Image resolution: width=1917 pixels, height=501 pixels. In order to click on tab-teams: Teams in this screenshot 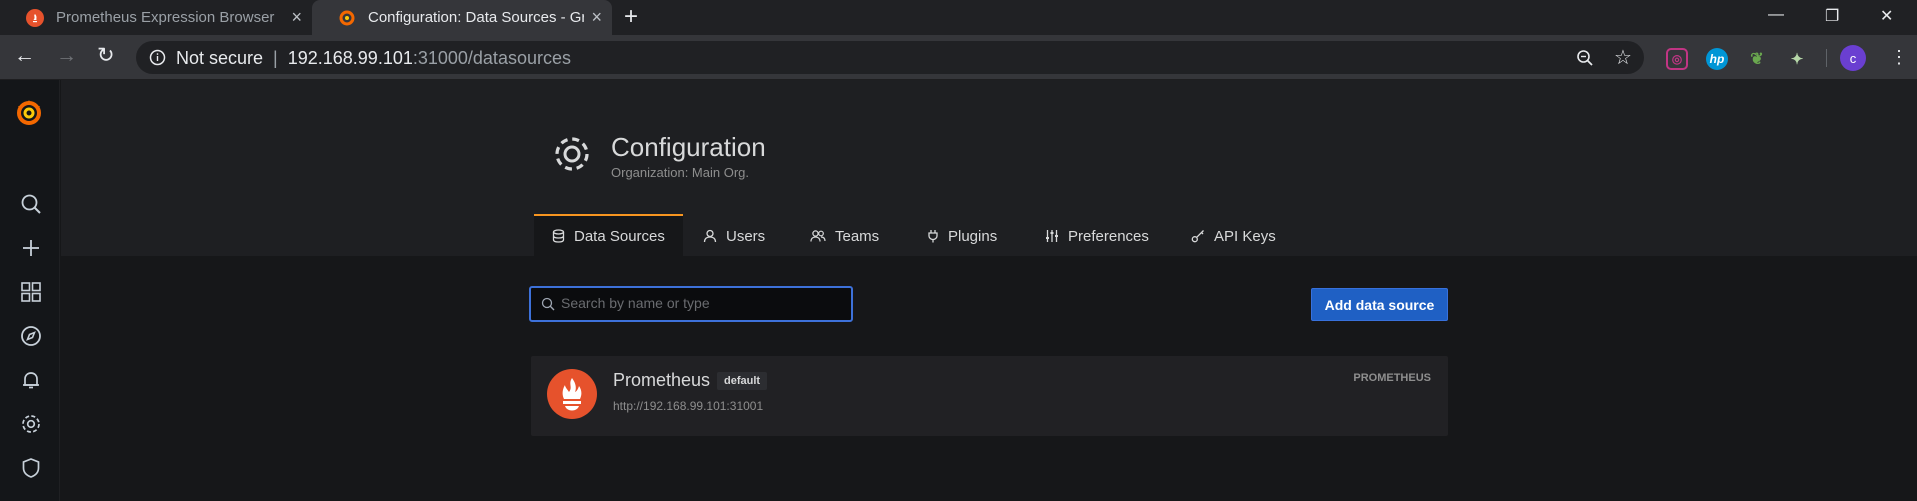, I will do `click(844, 236)`.